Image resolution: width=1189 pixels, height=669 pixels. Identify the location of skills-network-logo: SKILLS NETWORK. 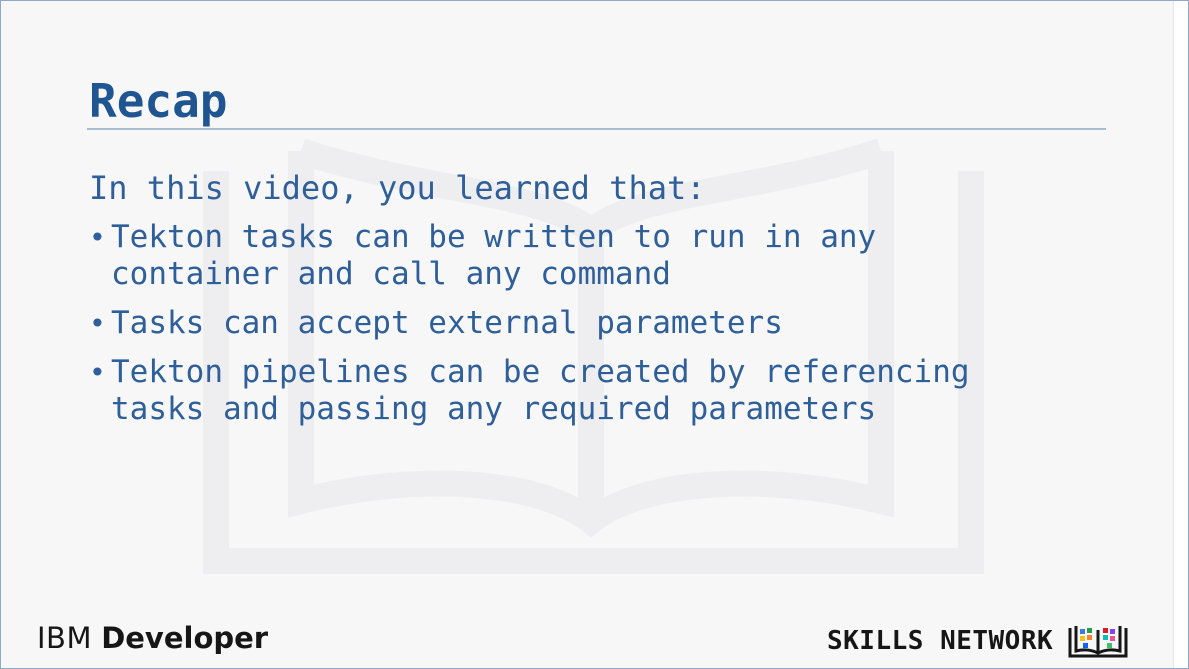
(978, 641).